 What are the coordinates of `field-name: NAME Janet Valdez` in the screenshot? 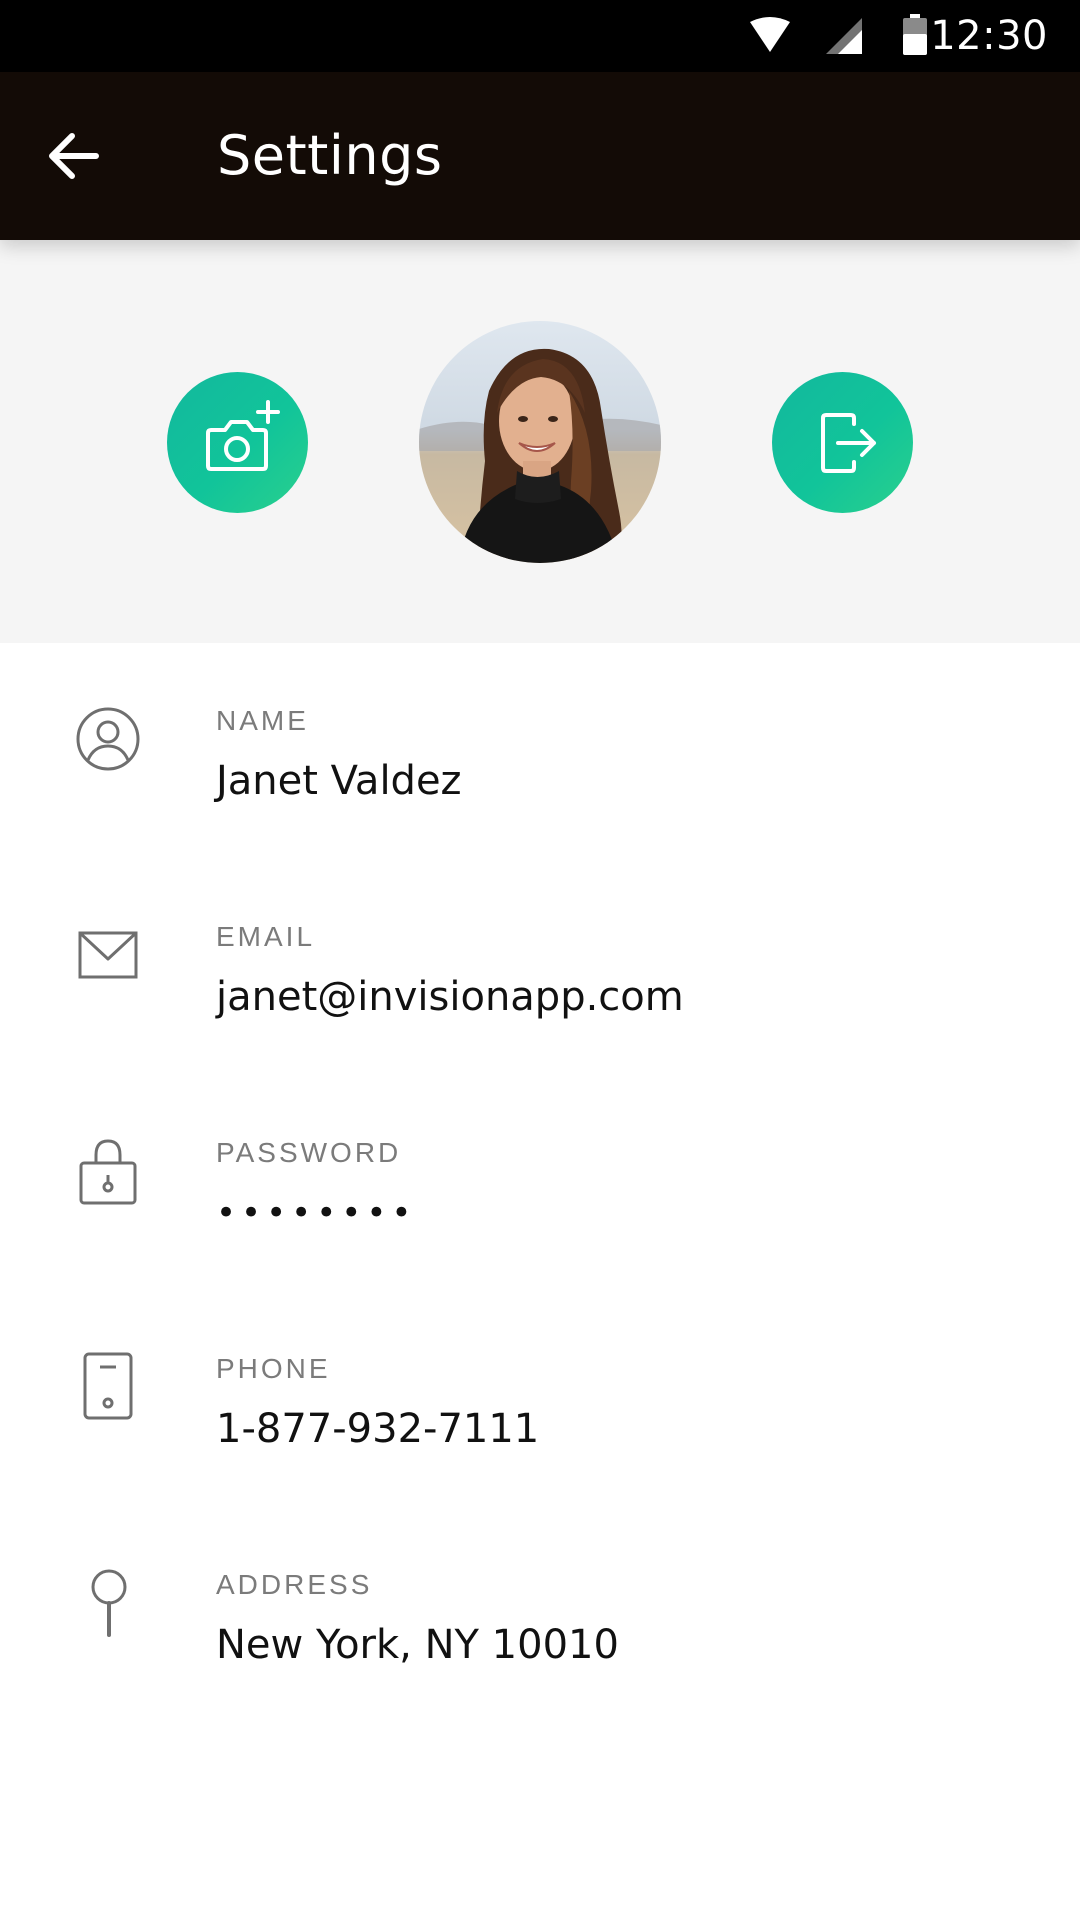 It's located at (540, 733).